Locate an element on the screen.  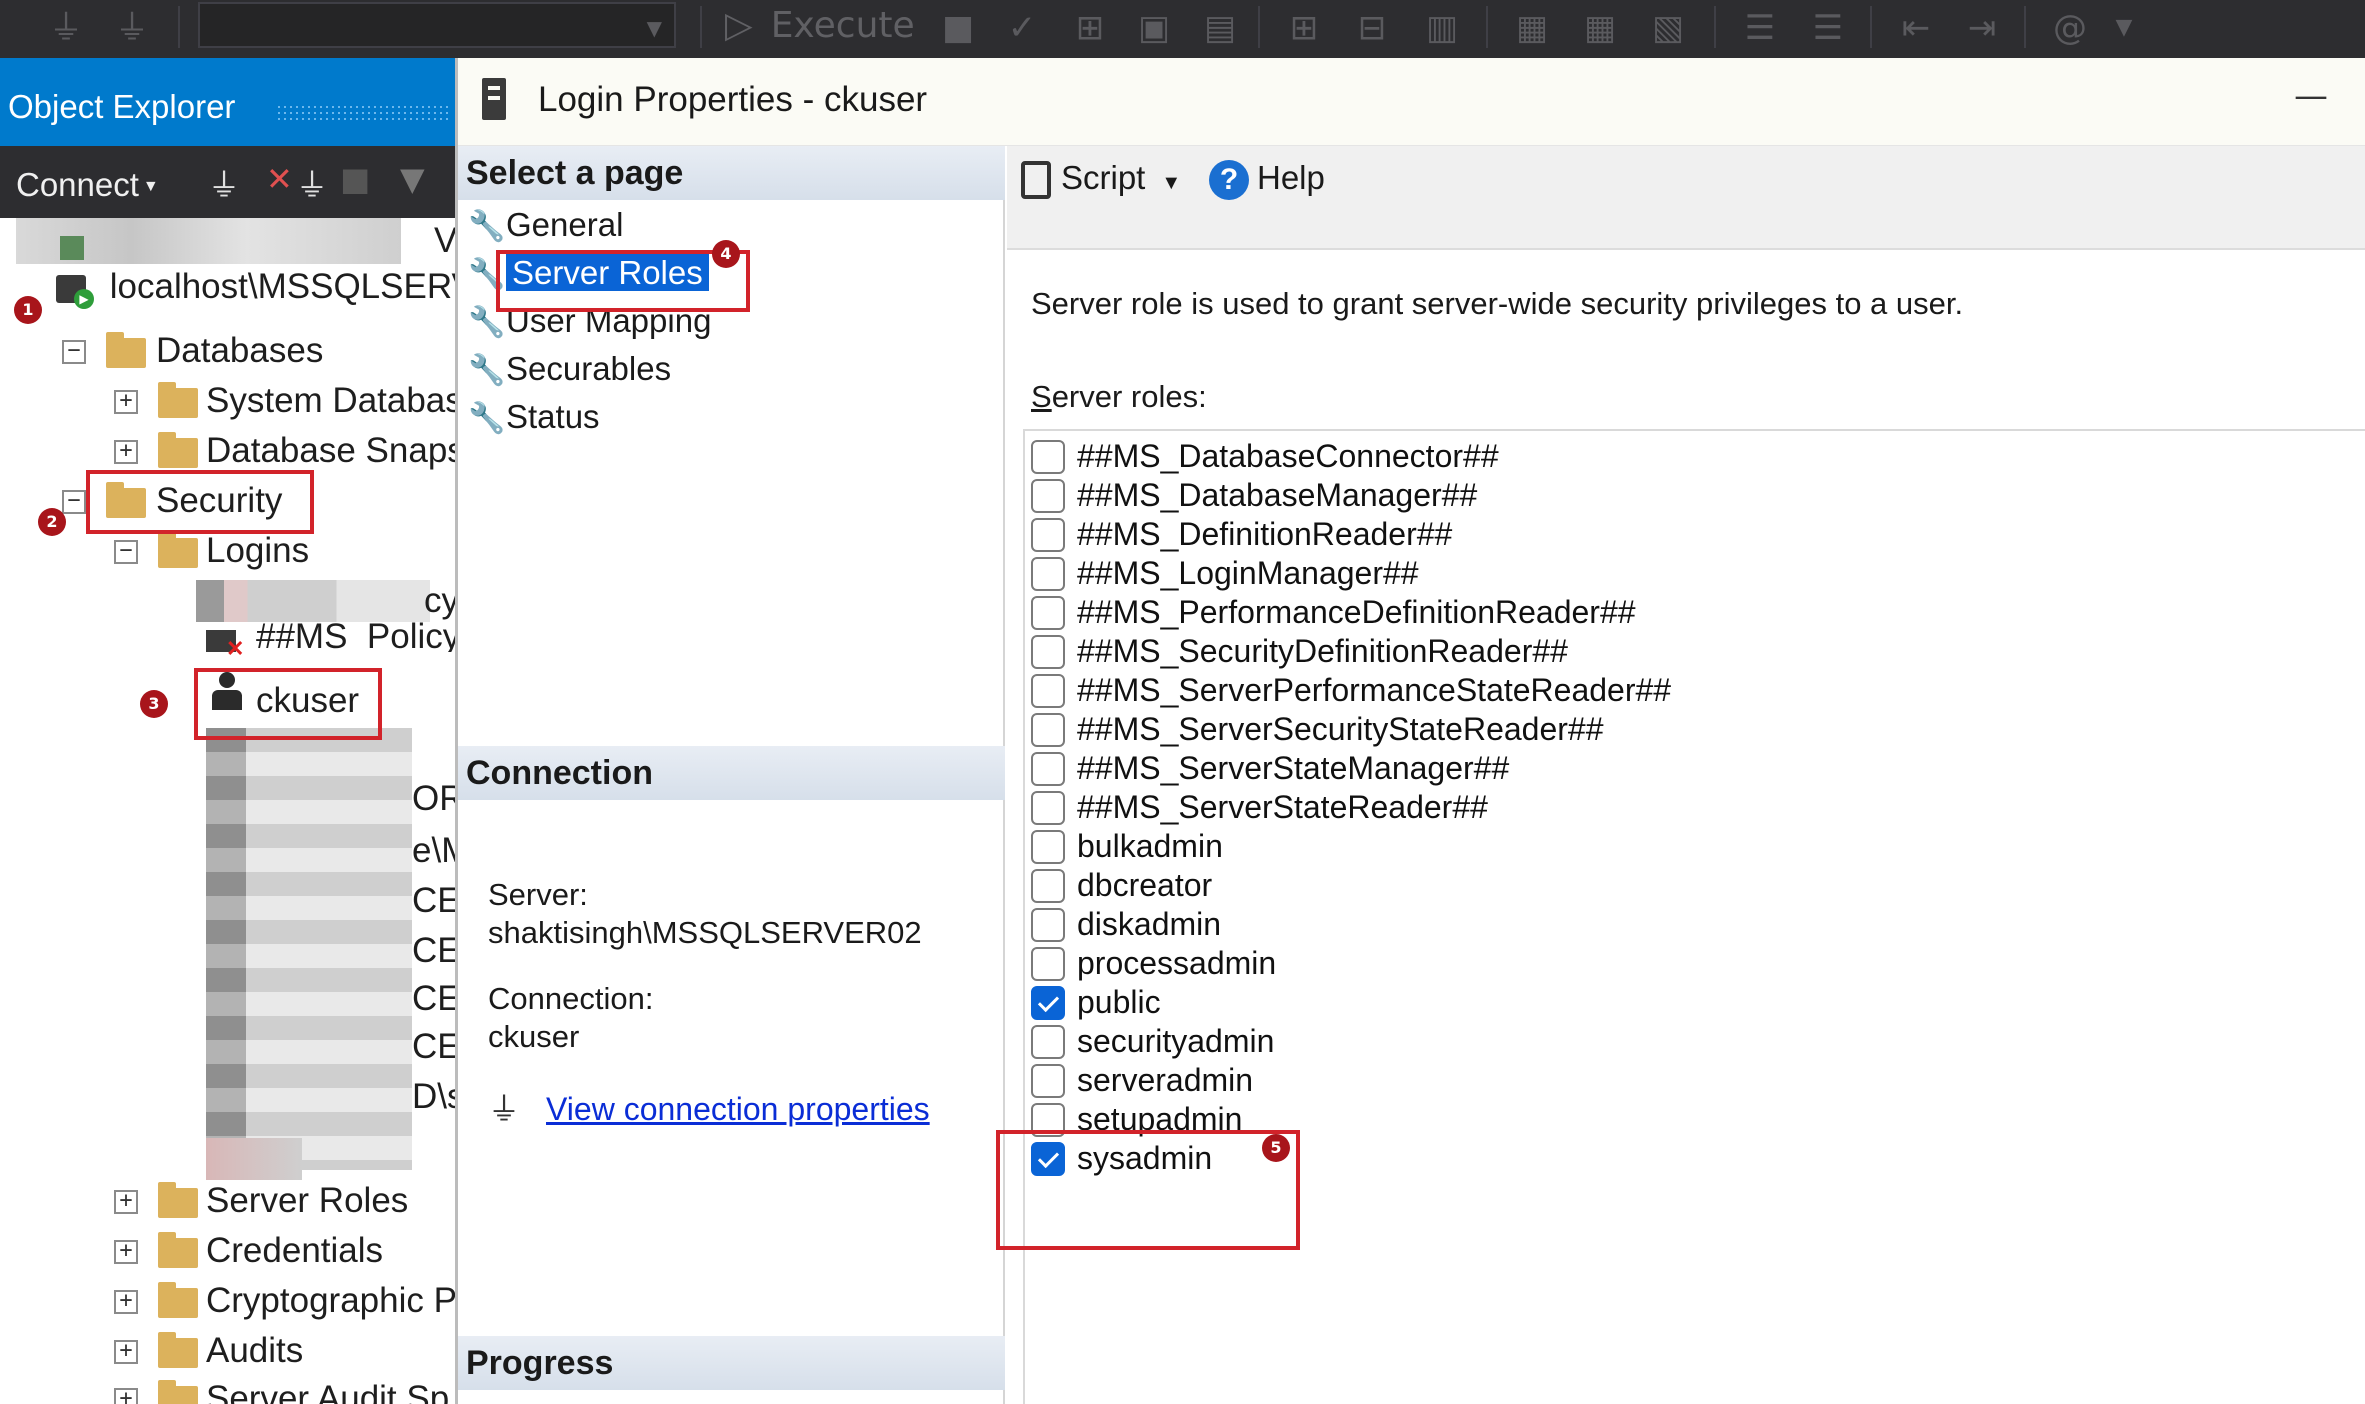
client-stats-icon: ▥ is located at coordinates (1442, 28).